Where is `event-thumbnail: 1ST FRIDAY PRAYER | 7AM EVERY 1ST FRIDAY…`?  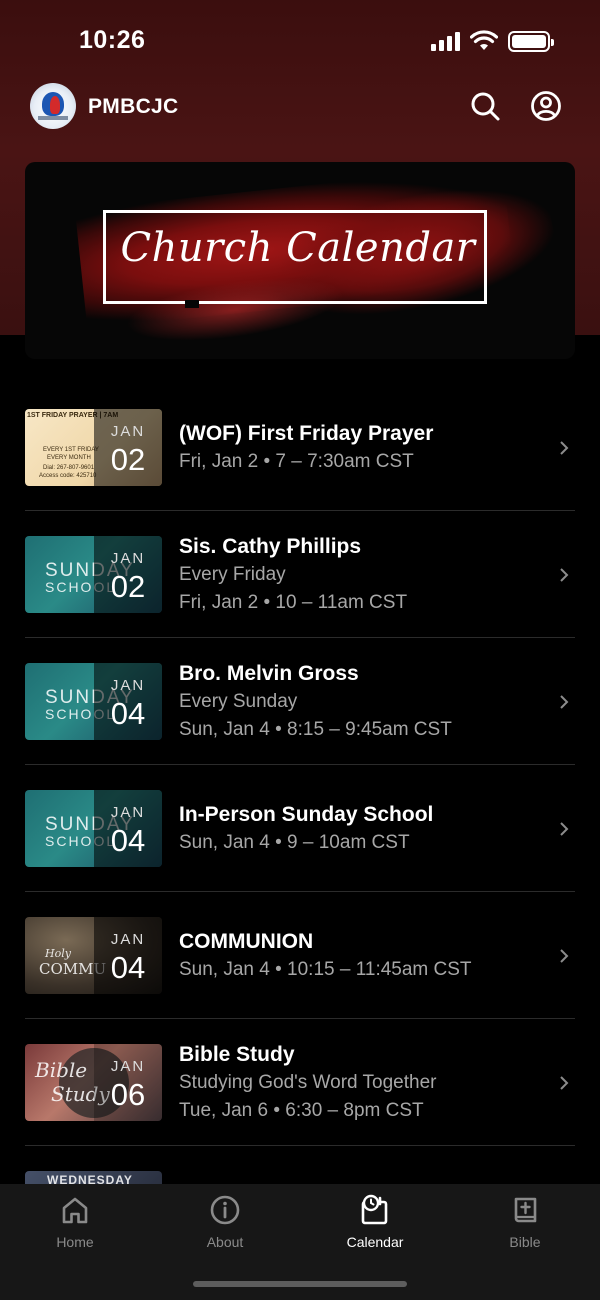
event-thumbnail: 1ST FRIDAY PRAYER | 7AM EVERY 1ST FRIDAY… is located at coordinates (93, 447).